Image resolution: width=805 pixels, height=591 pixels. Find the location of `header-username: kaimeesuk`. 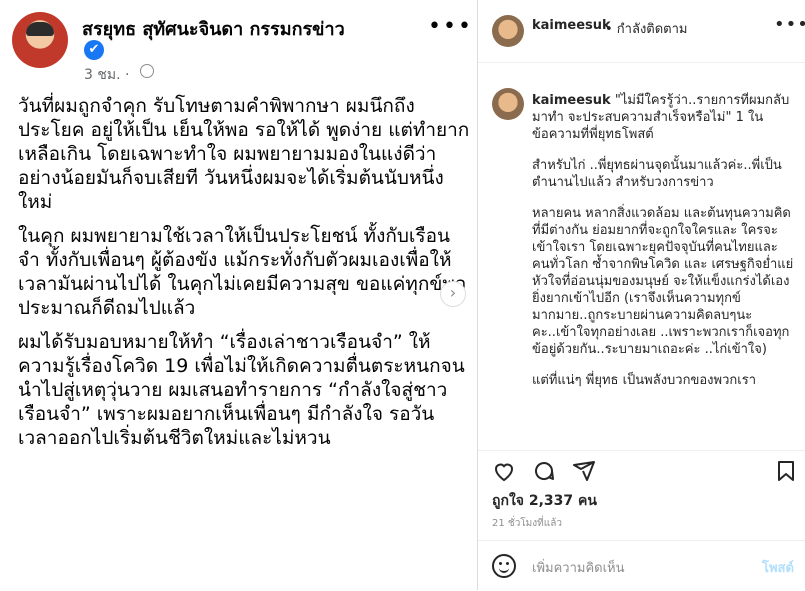

header-username: kaimeesuk is located at coordinates (571, 25).